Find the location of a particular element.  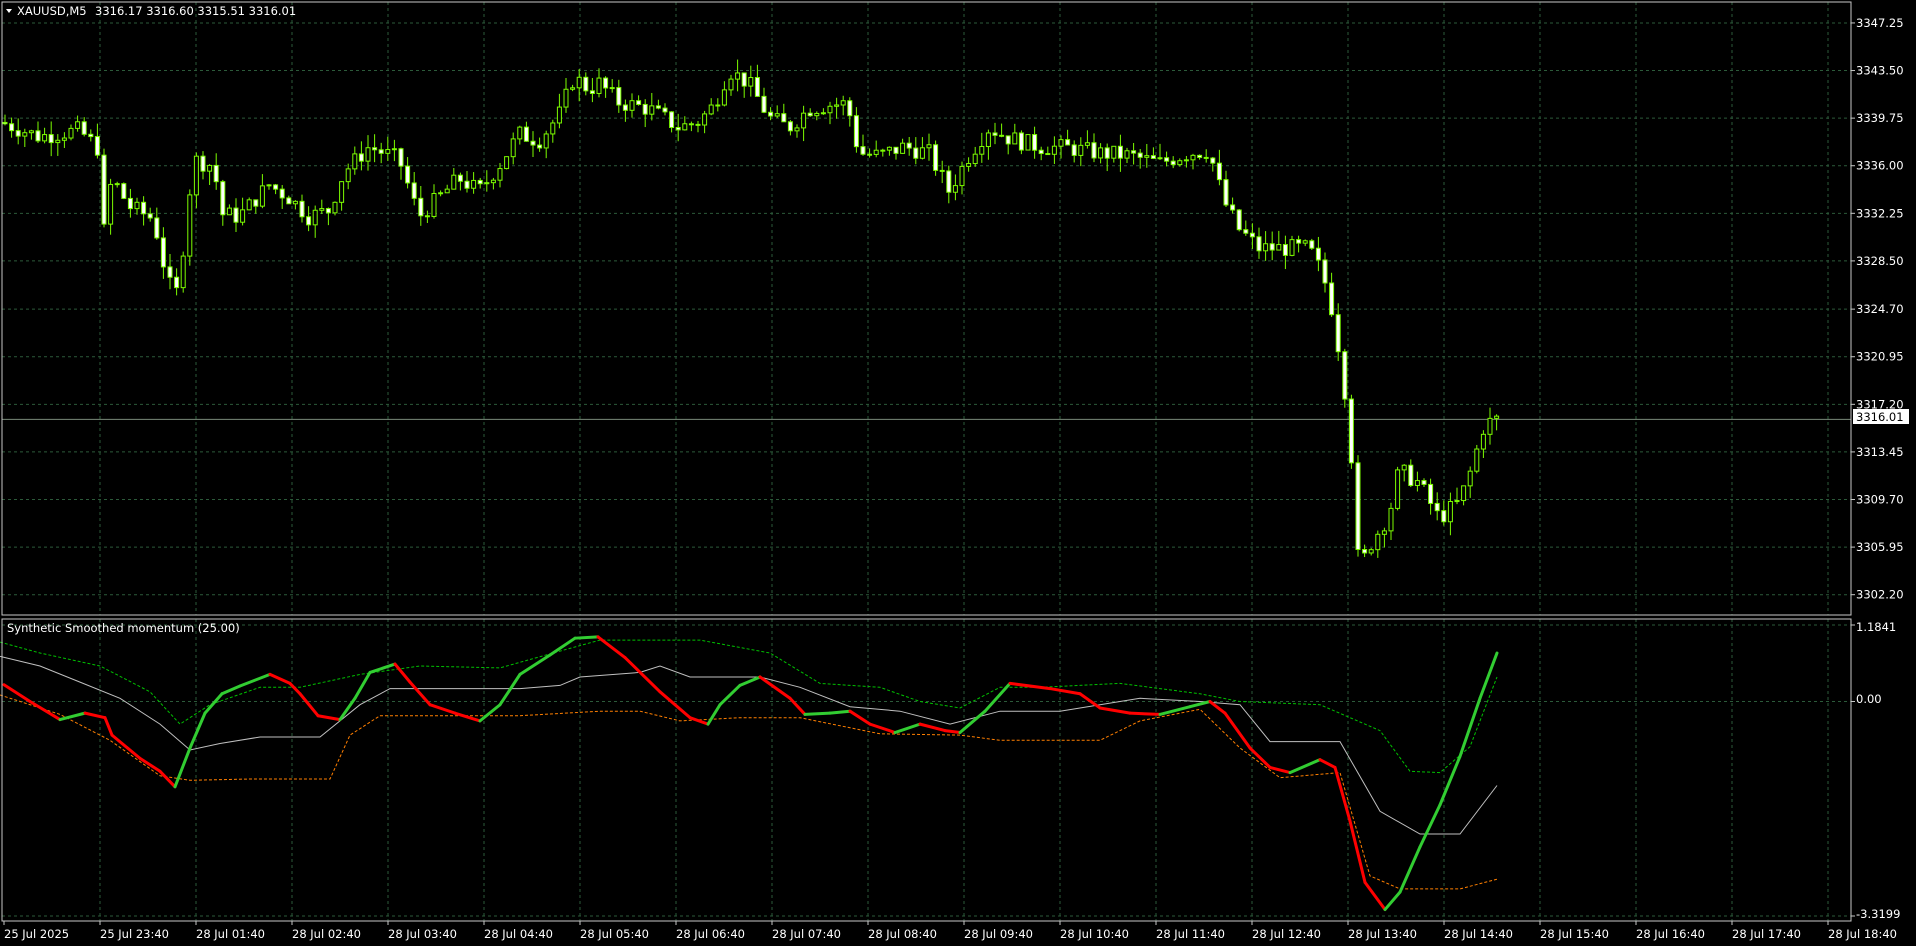

triangle-down-icon is located at coordinates (9, 11).